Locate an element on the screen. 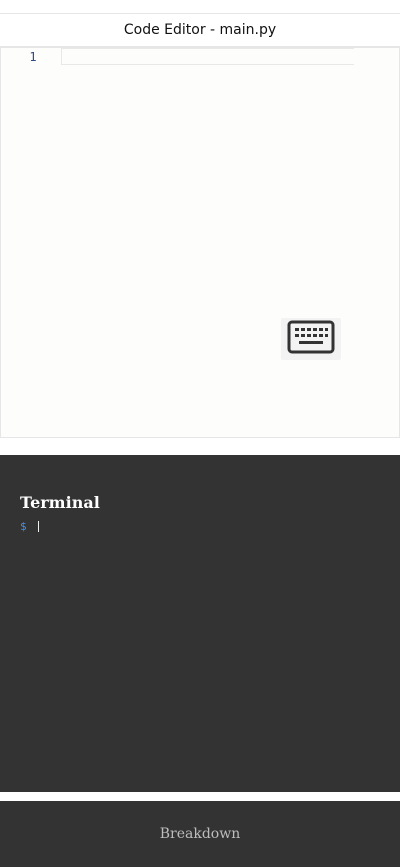 This screenshot has width=400, height=867. terminal-cursor is located at coordinates (38, 526).